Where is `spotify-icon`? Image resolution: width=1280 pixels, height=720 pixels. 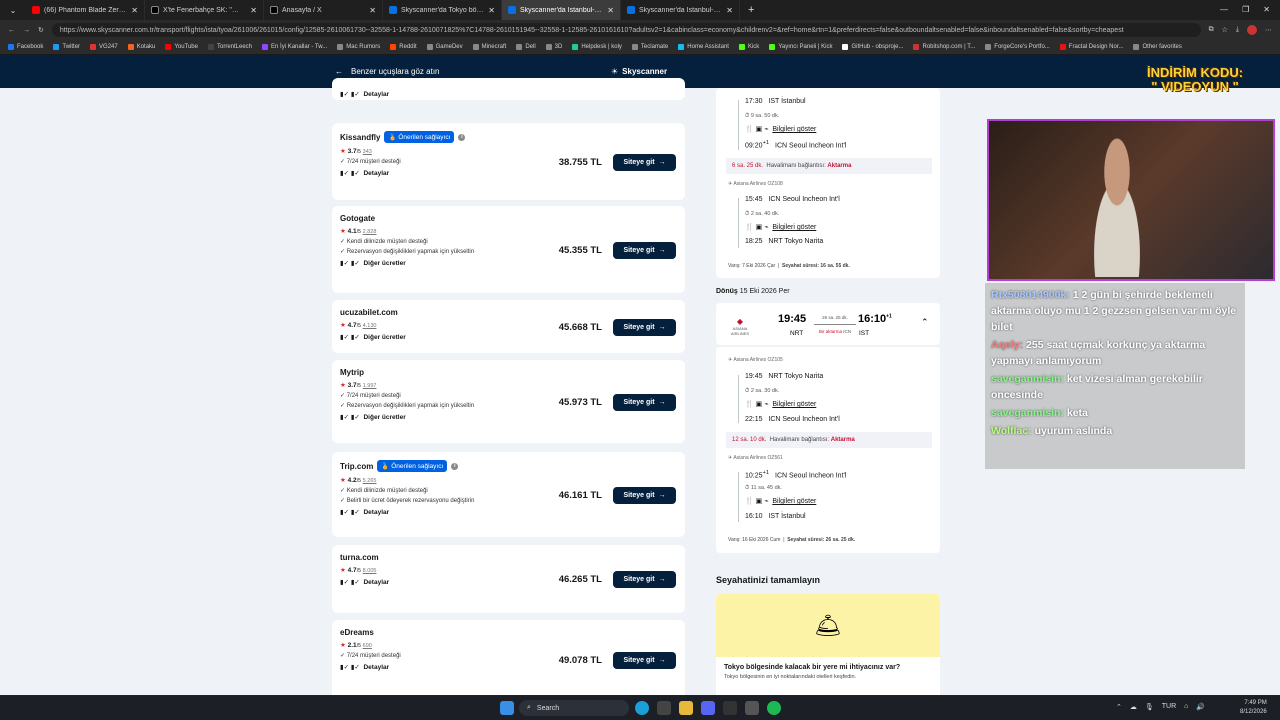
spotify-icon is located at coordinates (774, 708).